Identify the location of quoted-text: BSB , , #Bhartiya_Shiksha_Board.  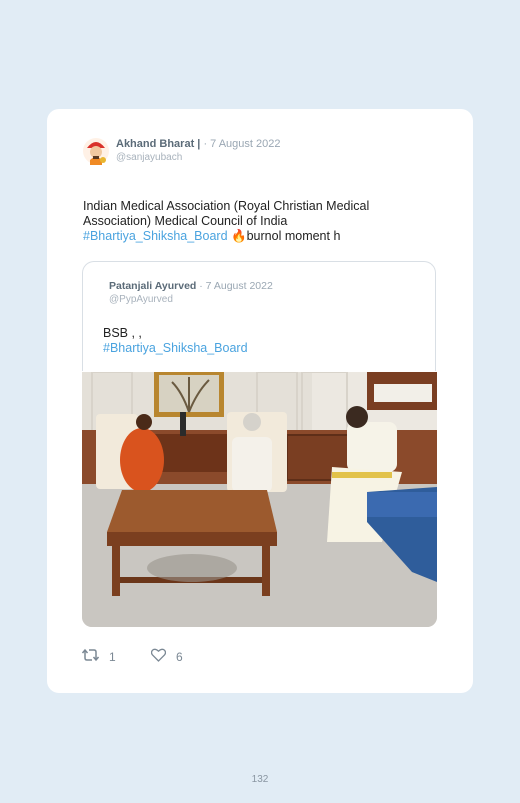
(175, 341).